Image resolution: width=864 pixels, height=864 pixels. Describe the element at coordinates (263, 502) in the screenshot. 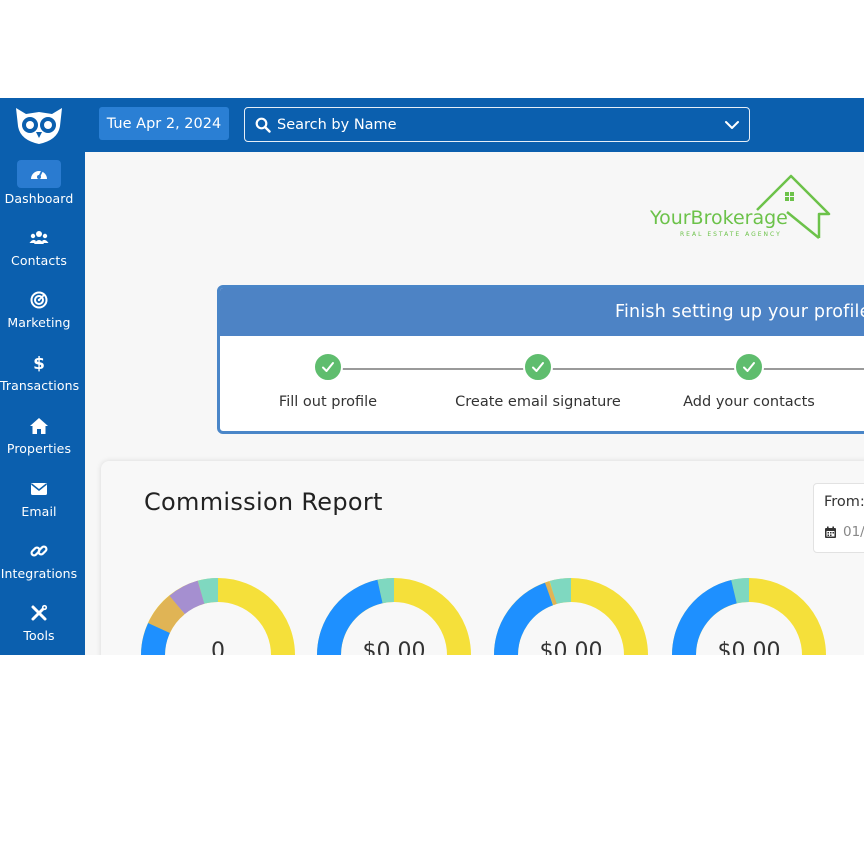

I see `report-title: Commission Report` at that location.